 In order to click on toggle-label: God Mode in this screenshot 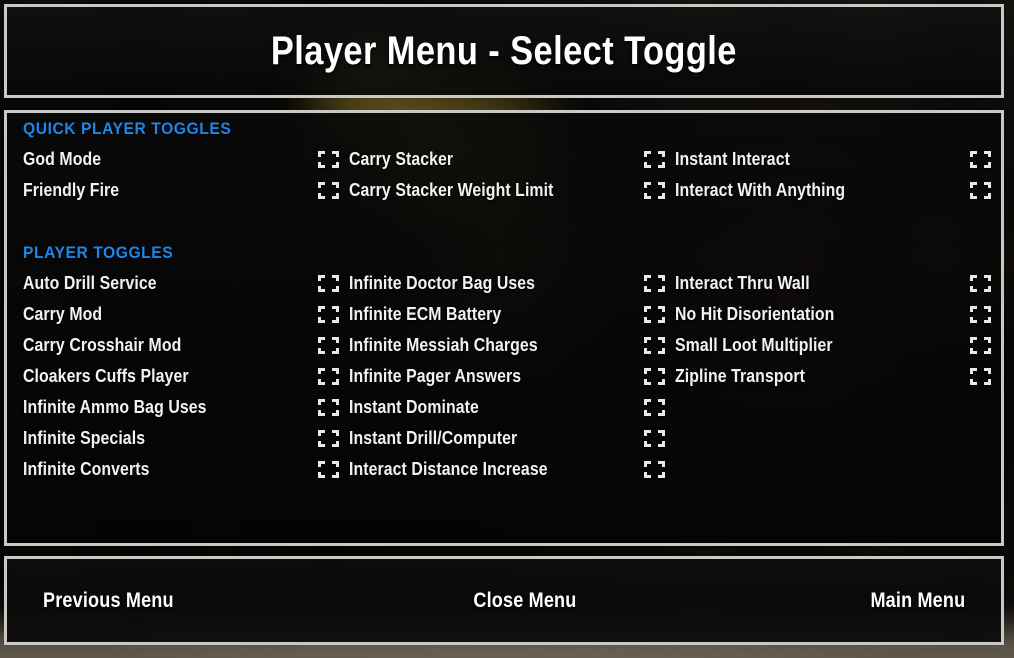, I will do `click(62, 159)`.